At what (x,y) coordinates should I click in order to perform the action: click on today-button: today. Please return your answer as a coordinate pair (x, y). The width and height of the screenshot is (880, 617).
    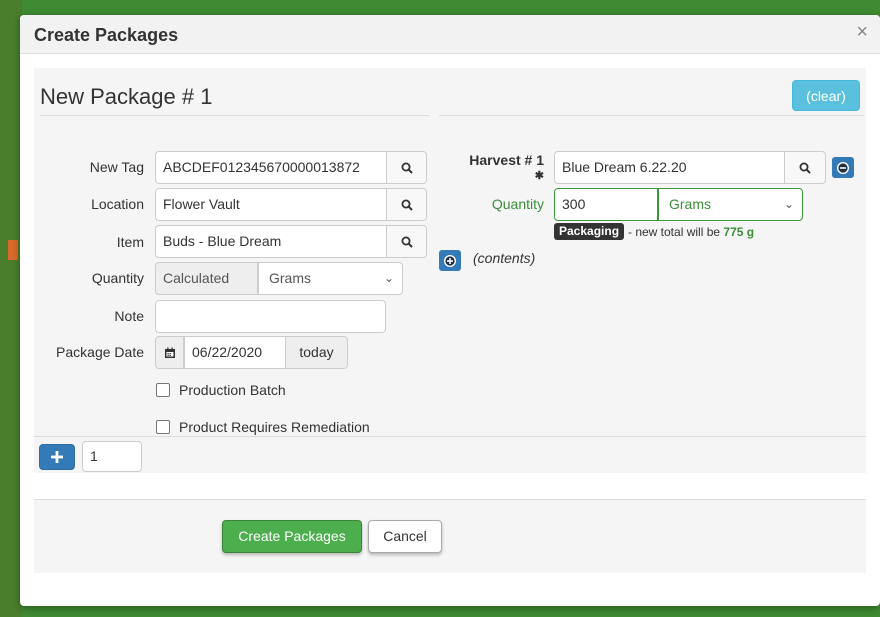
    Looking at the image, I should click on (316, 352).